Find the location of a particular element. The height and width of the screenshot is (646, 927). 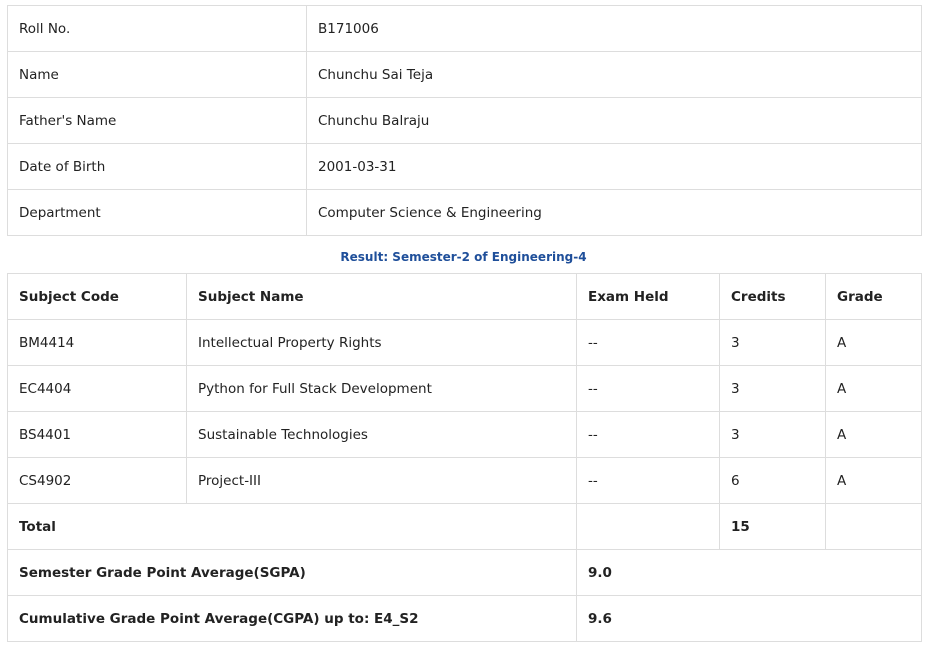

header-subject-code: Subject Code is located at coordinates (97, 296).